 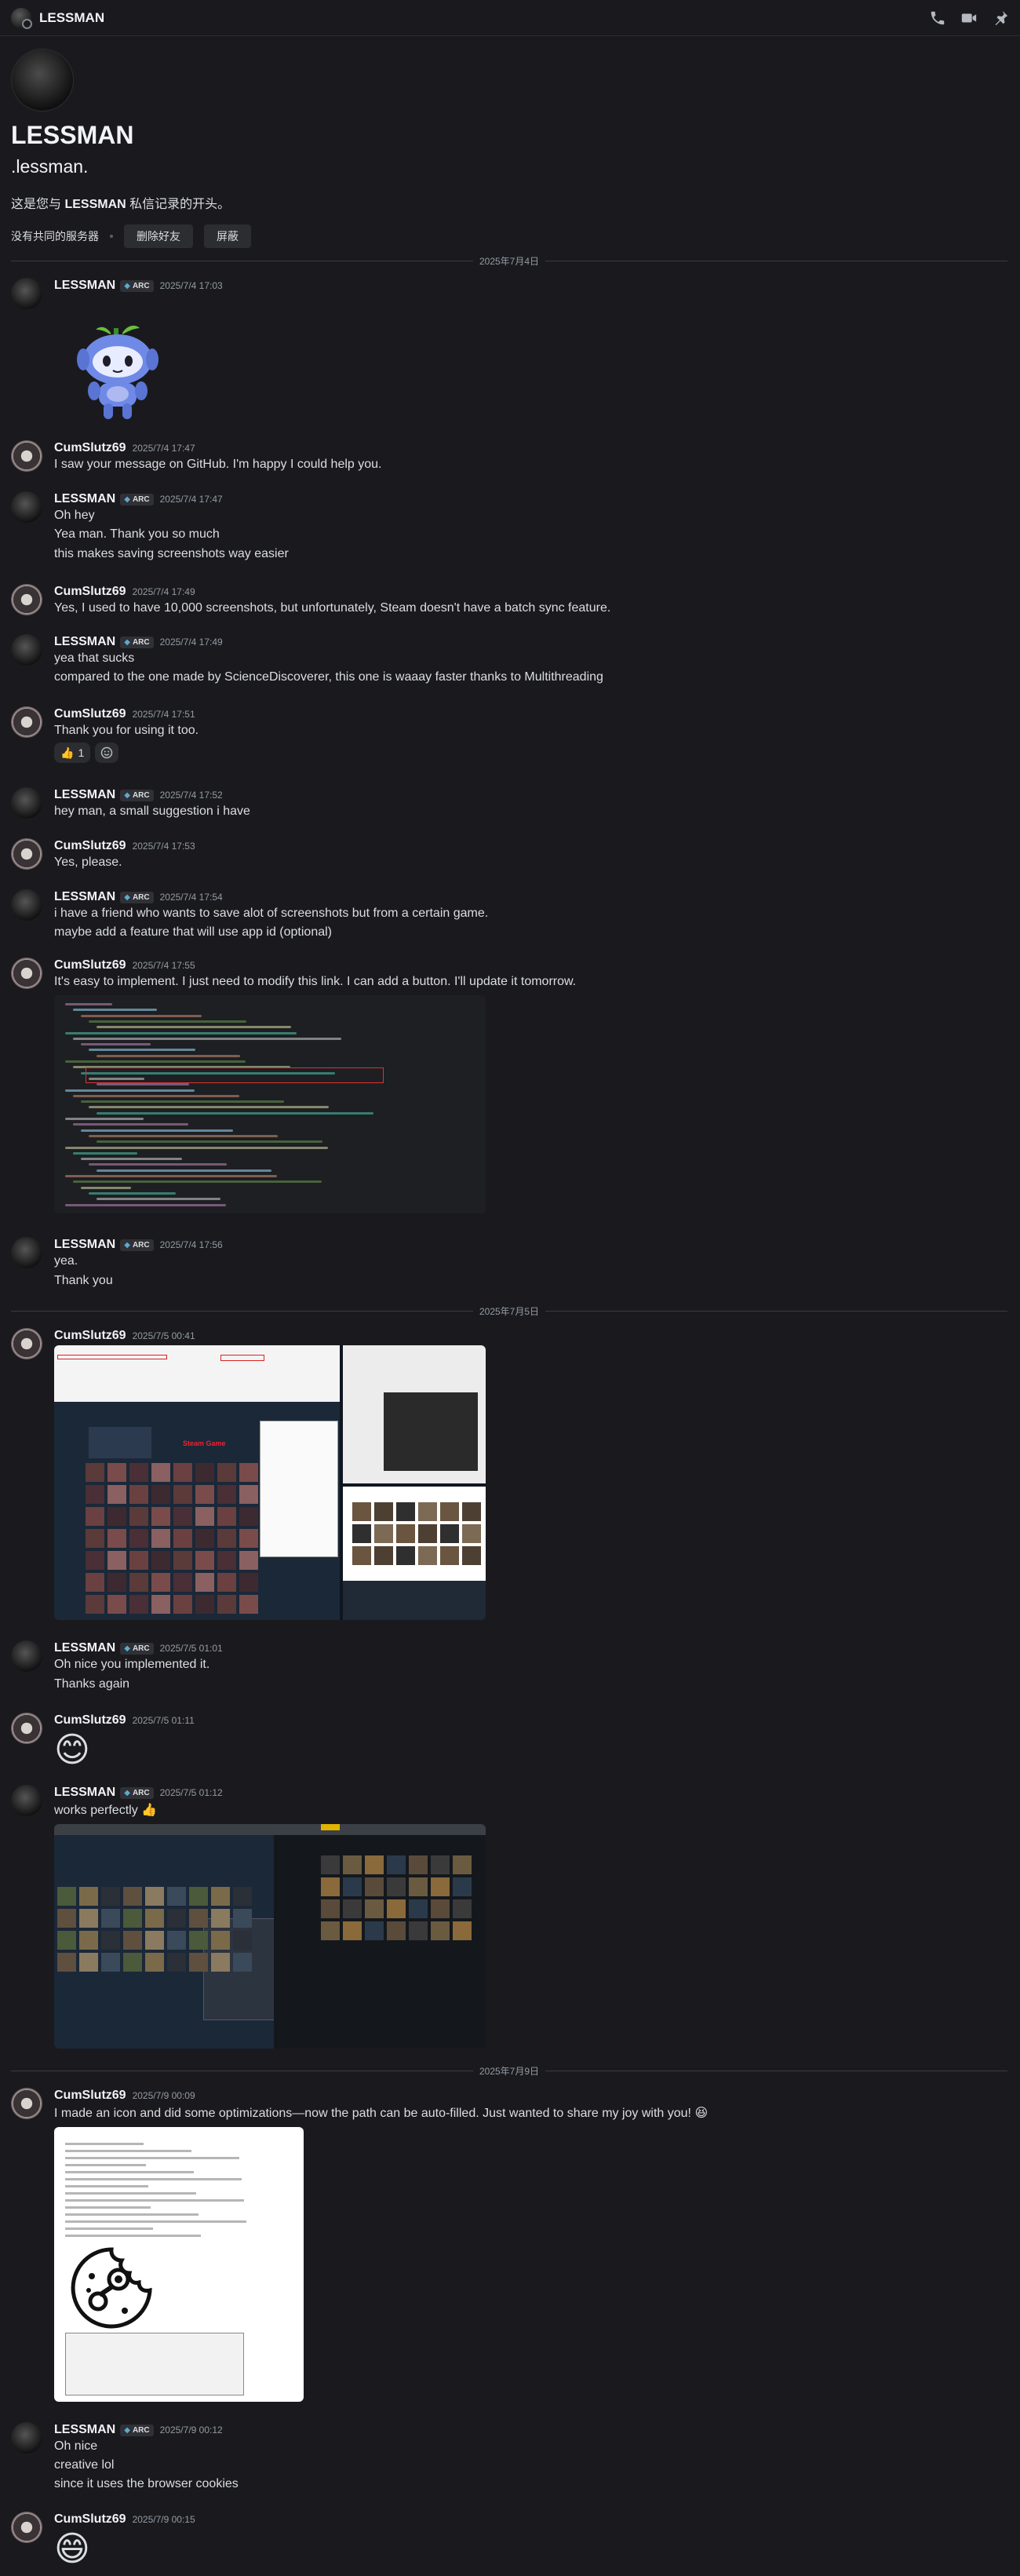 I want to click on pin-icon, so click(x=1000, y=18).